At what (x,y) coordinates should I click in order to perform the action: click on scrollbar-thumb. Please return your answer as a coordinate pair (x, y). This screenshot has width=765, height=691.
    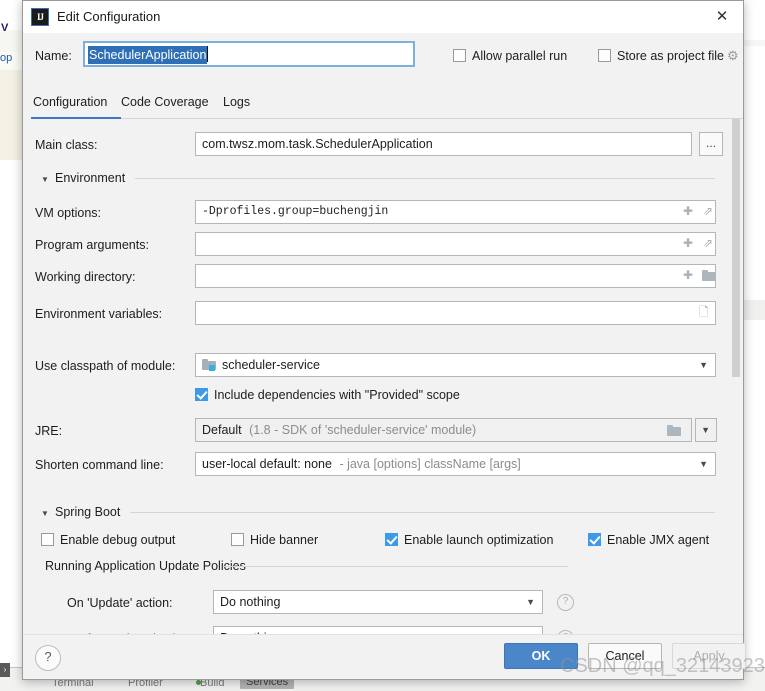
    Looking at the image, I should click on (736, 248).